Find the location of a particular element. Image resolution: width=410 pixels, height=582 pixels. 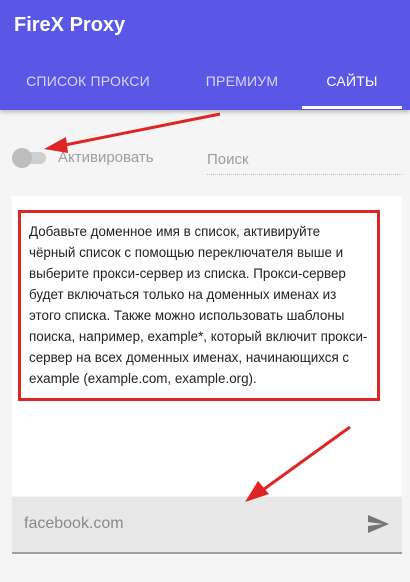

domain-input is located at coordinates (189, 524).